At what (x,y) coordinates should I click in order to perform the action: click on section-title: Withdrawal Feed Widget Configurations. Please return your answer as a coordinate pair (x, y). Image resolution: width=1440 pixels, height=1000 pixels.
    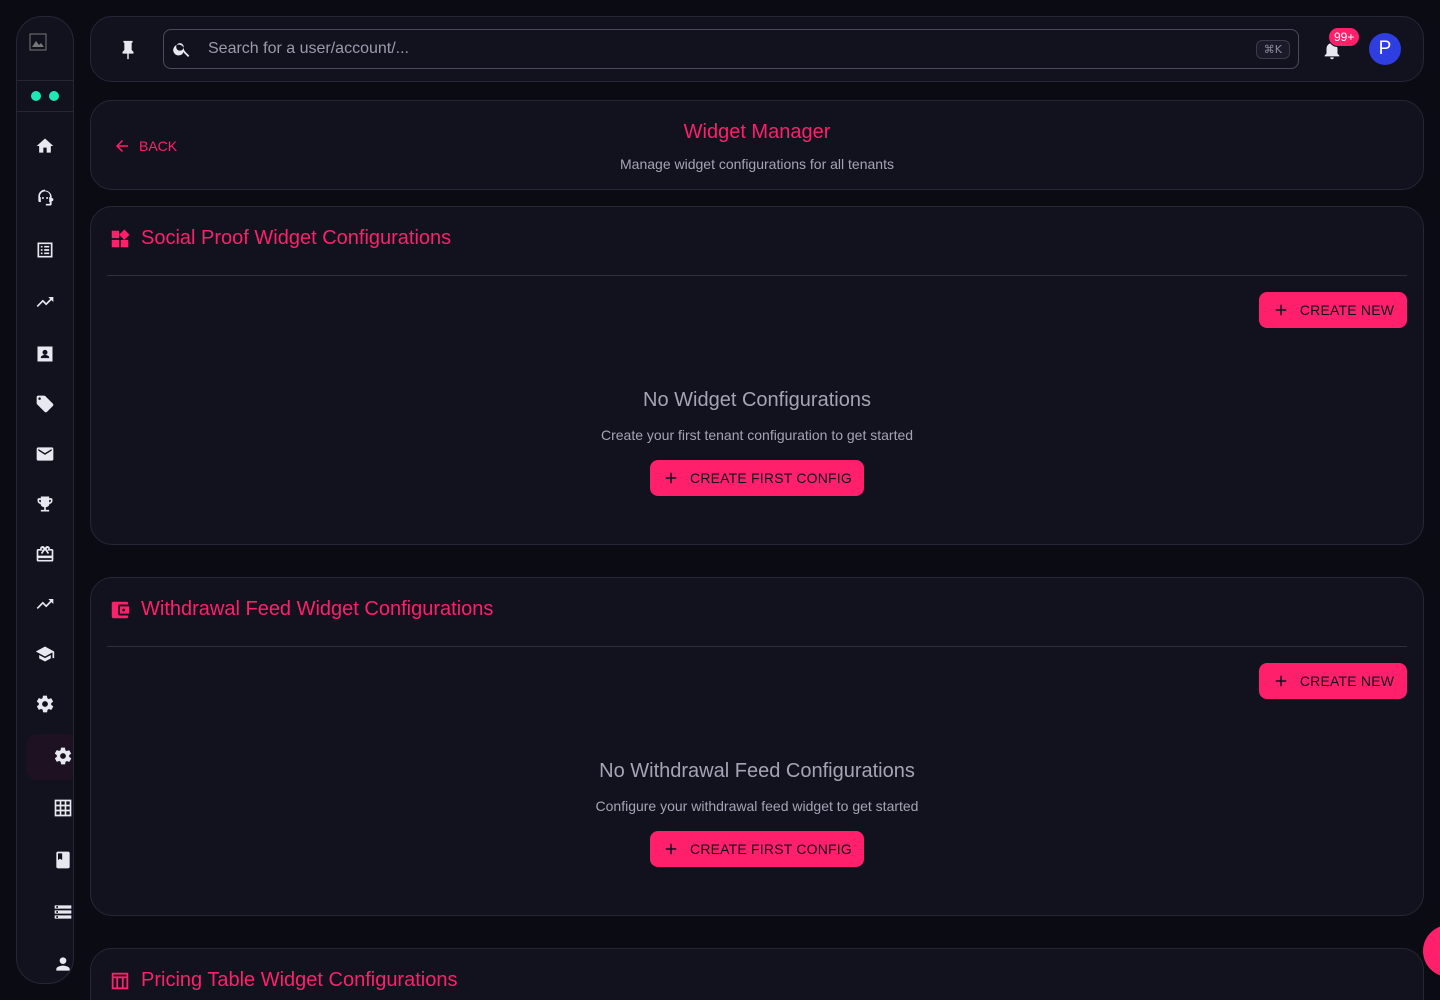
    Looking at the image, I should click on (301, 609).